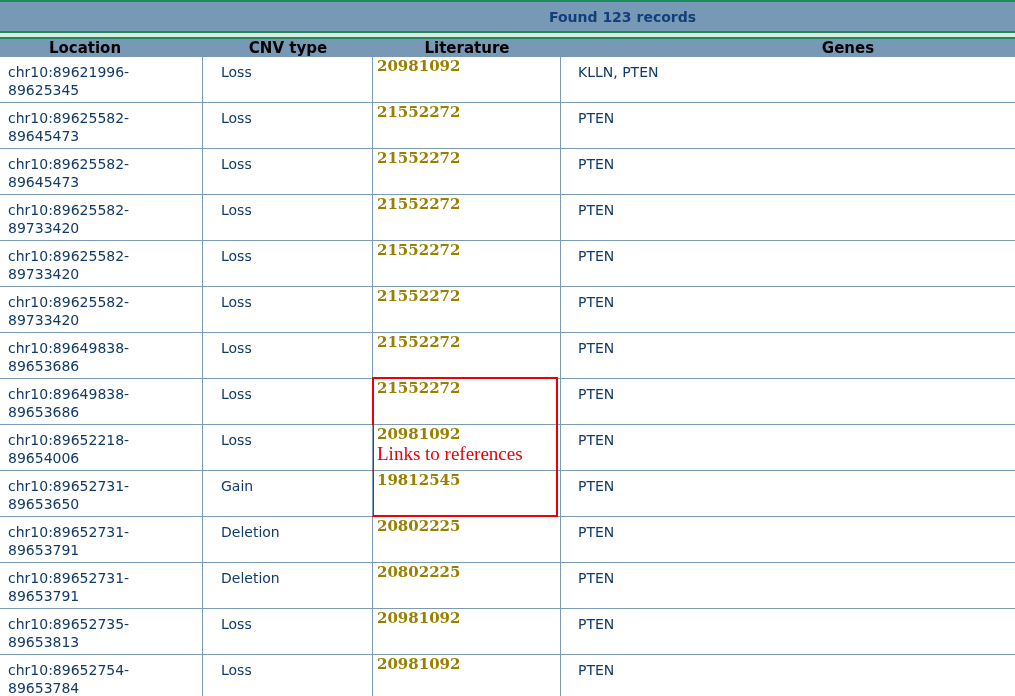 This screenshot has width=1015, height=696. I want to click on column-header: CNV type, so click(288, 48).